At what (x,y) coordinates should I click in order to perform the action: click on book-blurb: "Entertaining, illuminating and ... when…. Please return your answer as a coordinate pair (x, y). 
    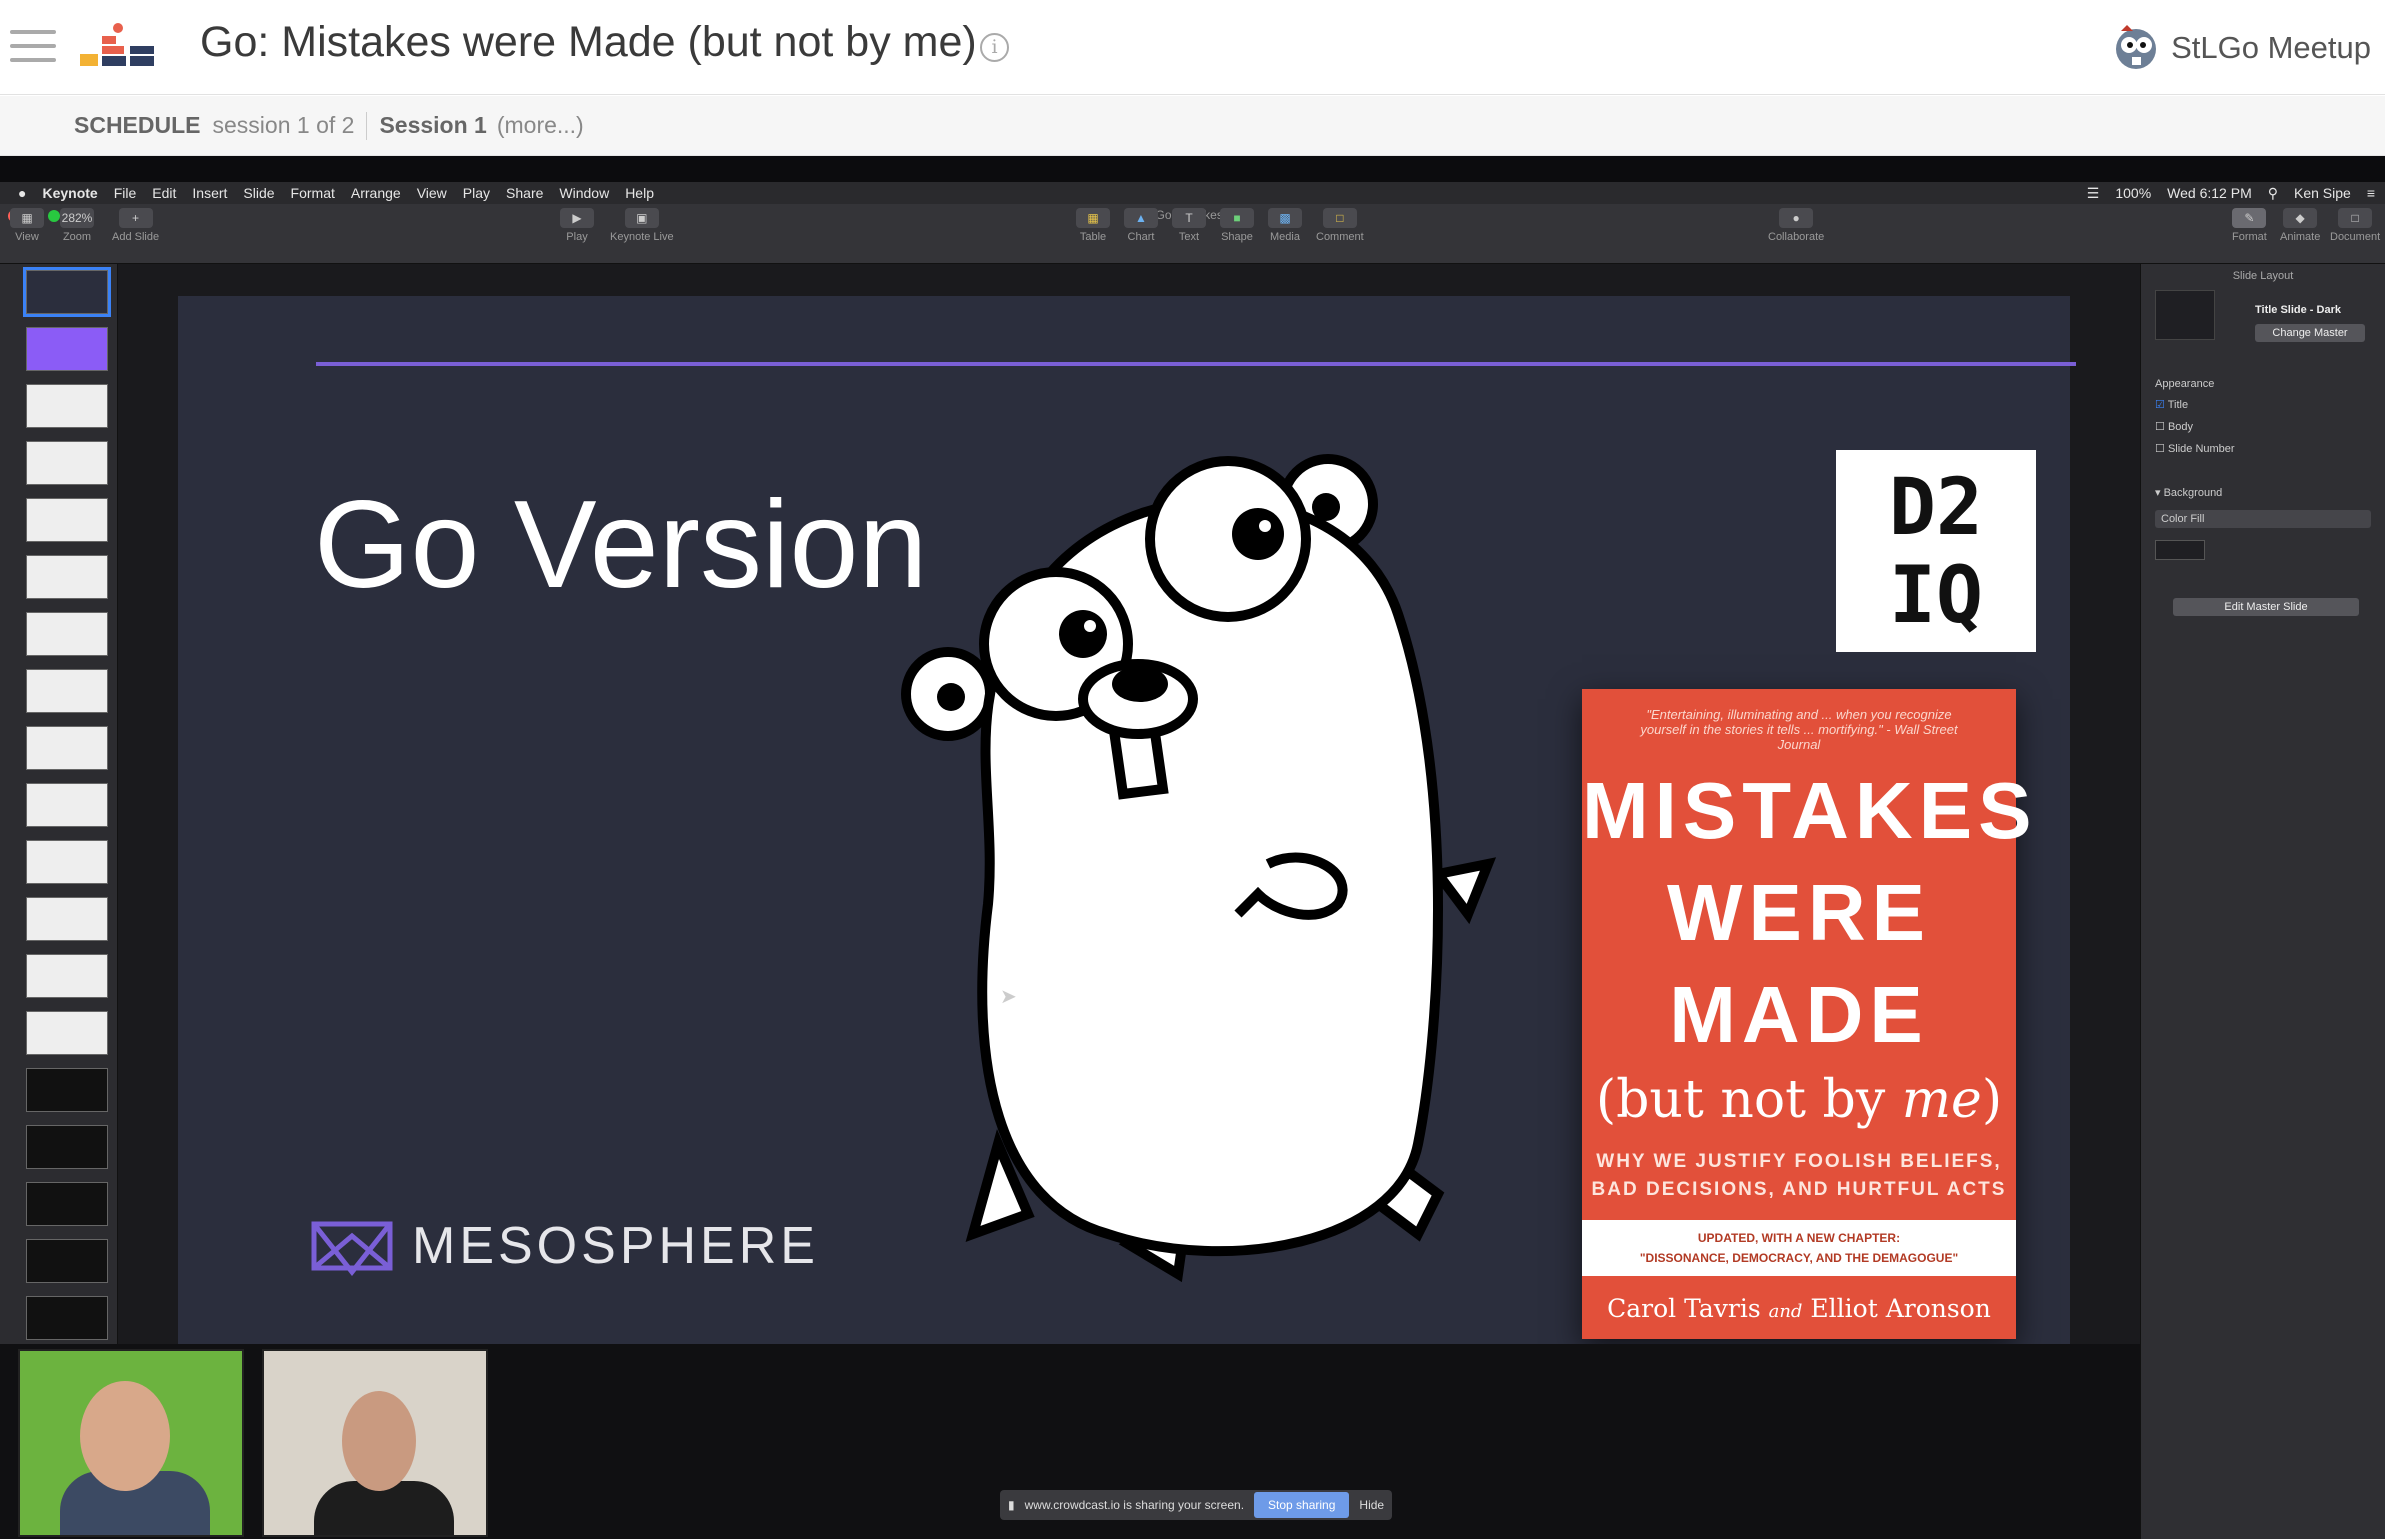
    Looking at the image, I should click on (1799, 729).